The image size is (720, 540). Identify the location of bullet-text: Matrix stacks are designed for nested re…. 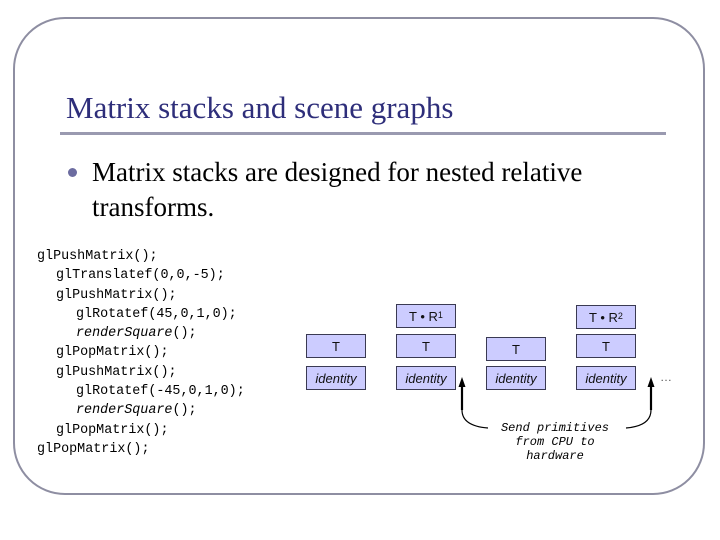
(337, 189).